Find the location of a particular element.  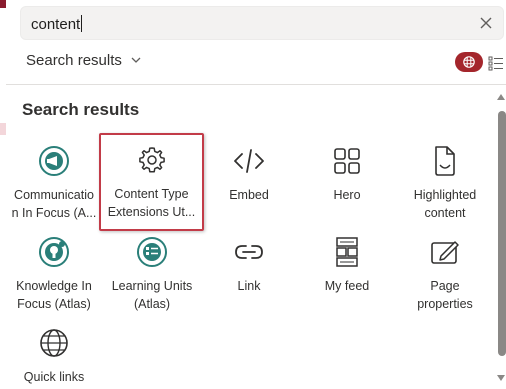

search-box: content is located at coordinates (262, 23).